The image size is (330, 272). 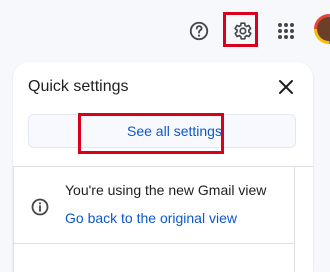 I want to click on go-back-original-view-link: Go back to the original view, so click(x=151, y=218).